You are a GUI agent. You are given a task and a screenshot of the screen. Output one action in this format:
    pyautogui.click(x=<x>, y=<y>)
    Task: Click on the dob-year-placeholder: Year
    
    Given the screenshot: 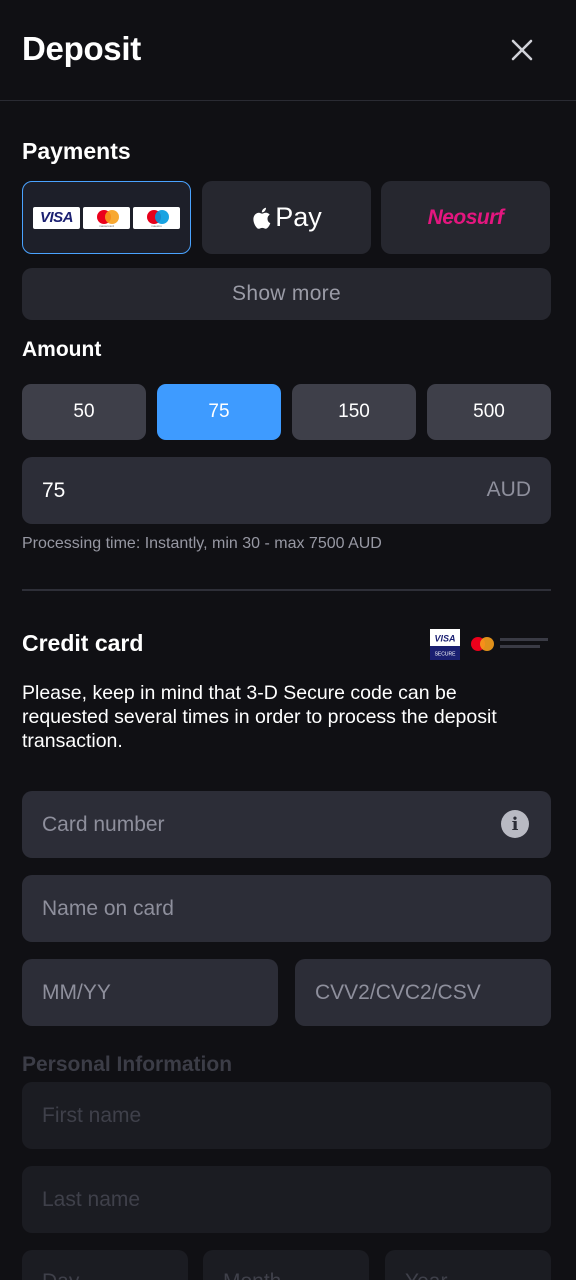 What is the action you would take?
    pyautogui.click(x=426, y=1275)
    